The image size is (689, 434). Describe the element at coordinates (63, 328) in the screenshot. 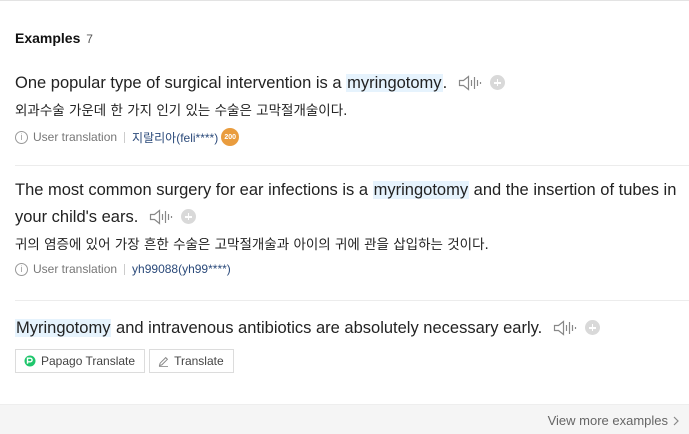

I see `highlighted-term: Myringotomy` at that location.